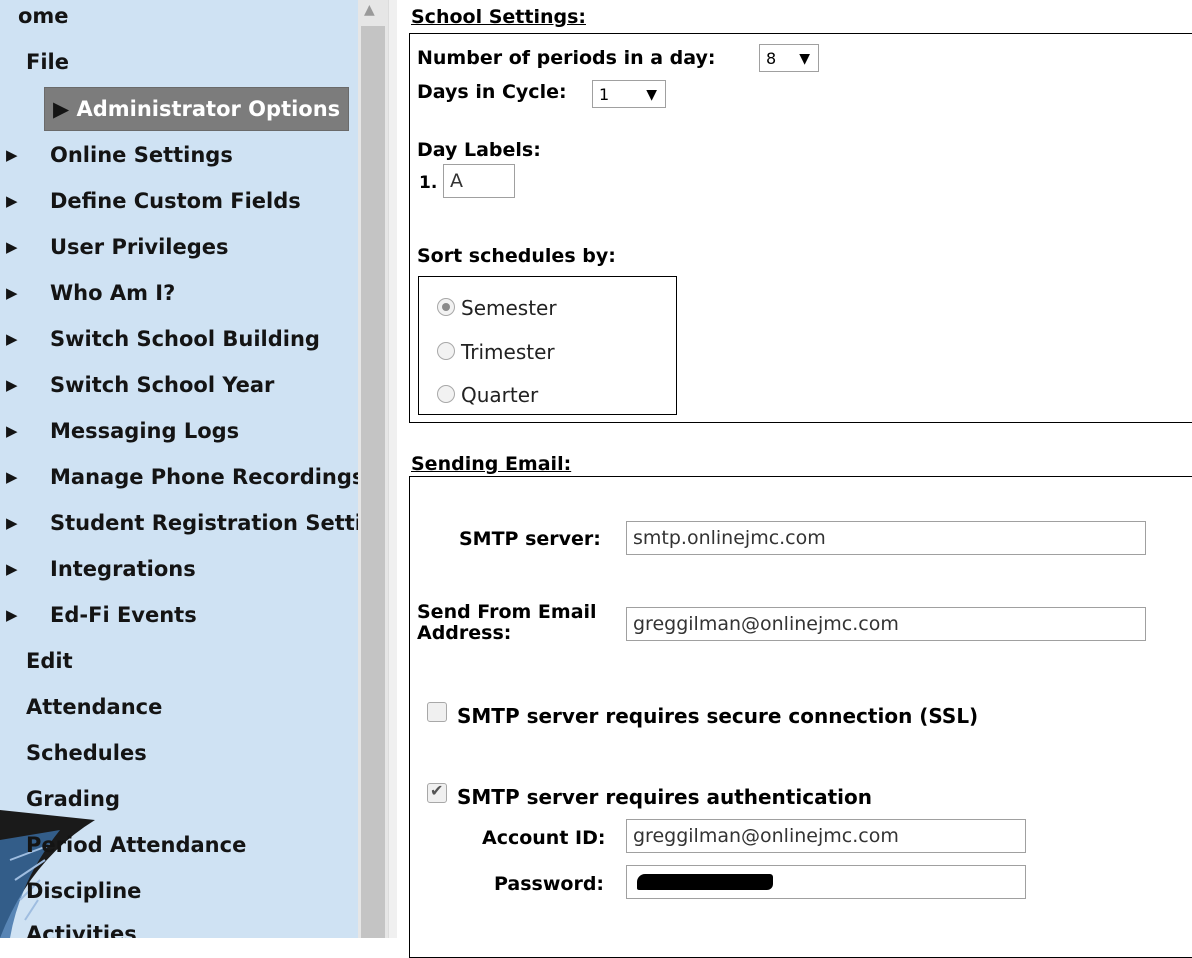  I want to click on nav-item-student-registration-settings: ▶ Student Registration Settin, so click(182, 523).